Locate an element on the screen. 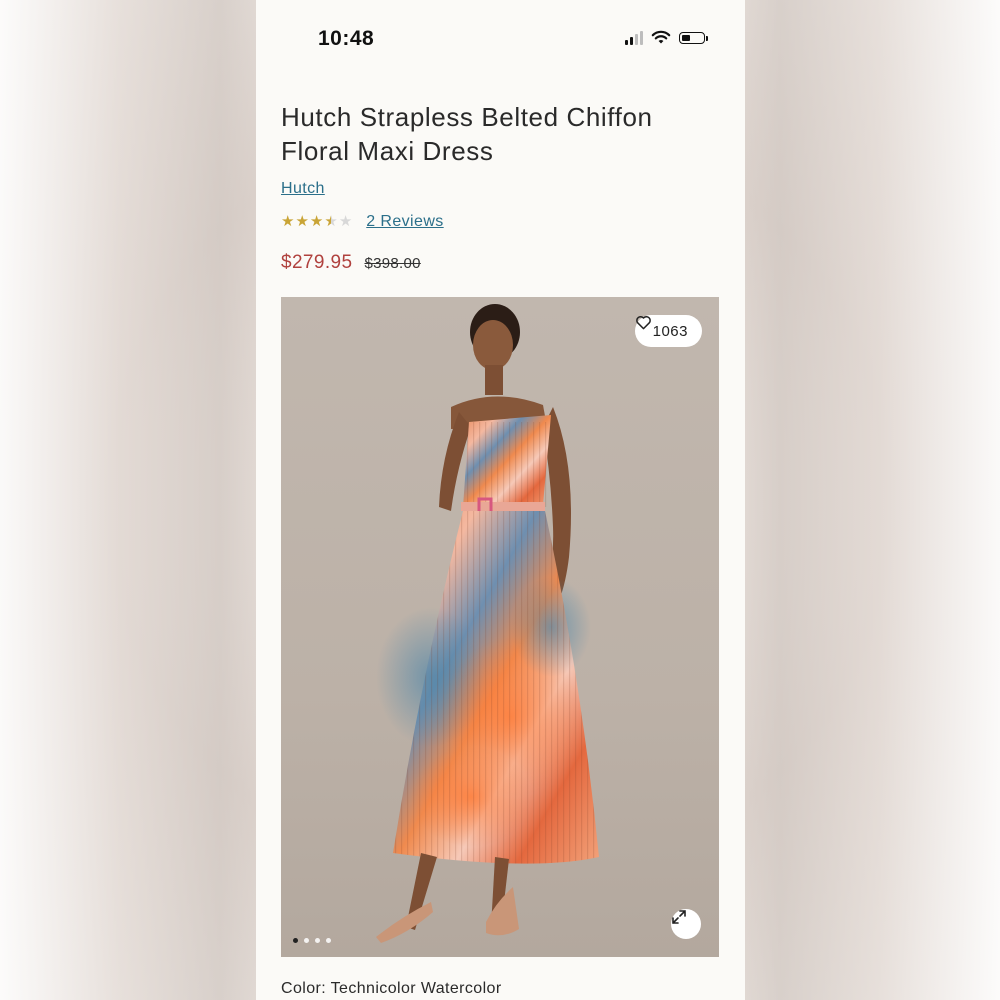  expand-icon is located at coordinates (679, 917).